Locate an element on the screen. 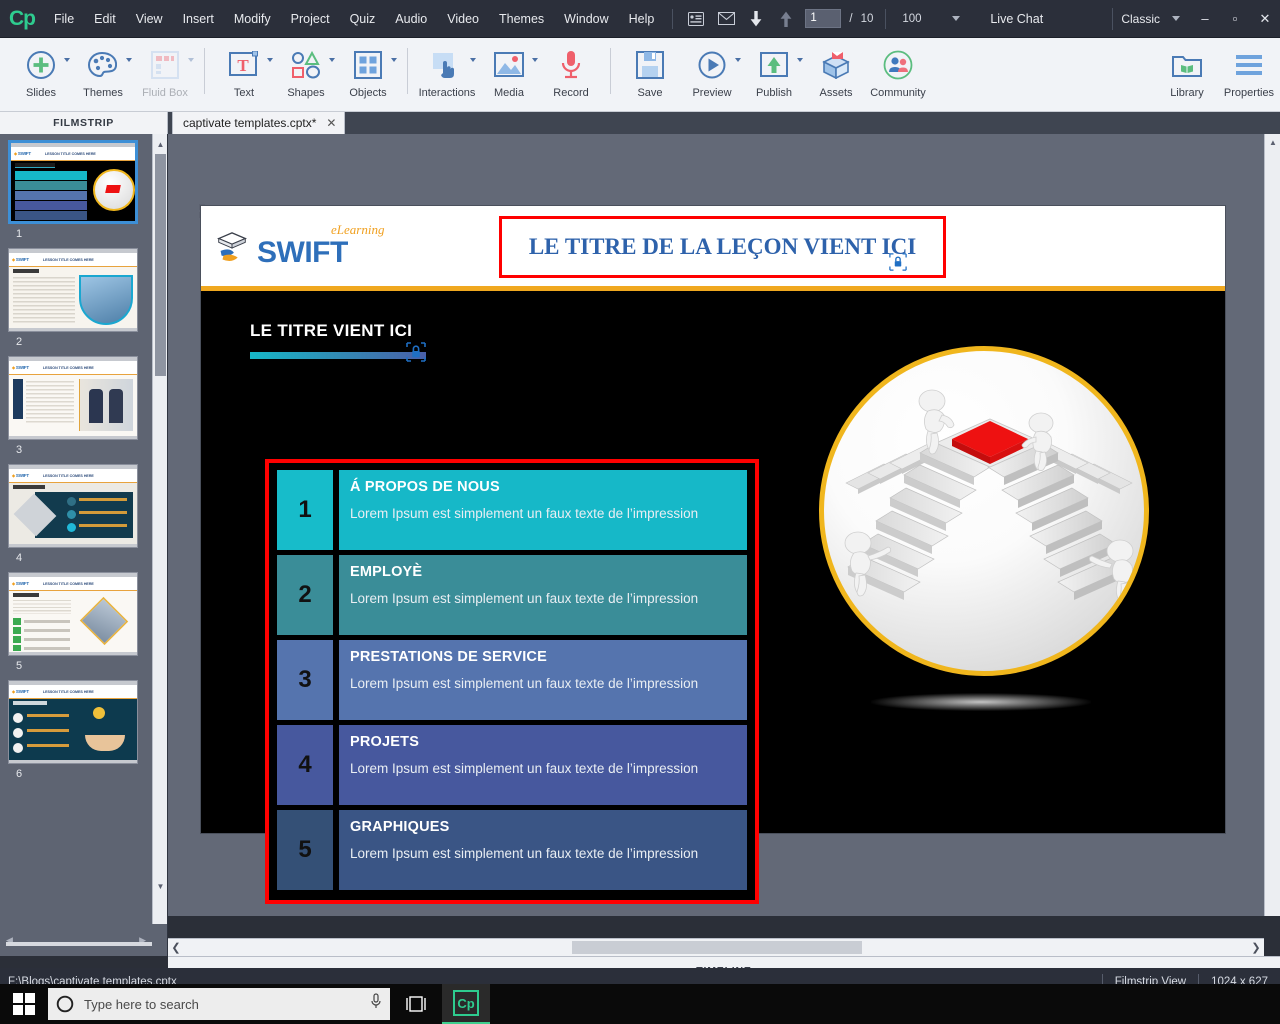 The height and width of the screenshot is (1024, 1280). ribbon-button-interactions: Interactions is located at coordinates (447, 73).